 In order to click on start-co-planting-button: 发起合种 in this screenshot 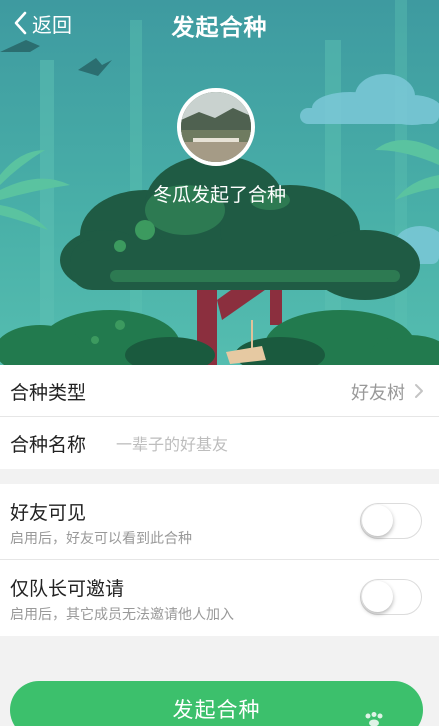, I will do `click(216, 703)`.